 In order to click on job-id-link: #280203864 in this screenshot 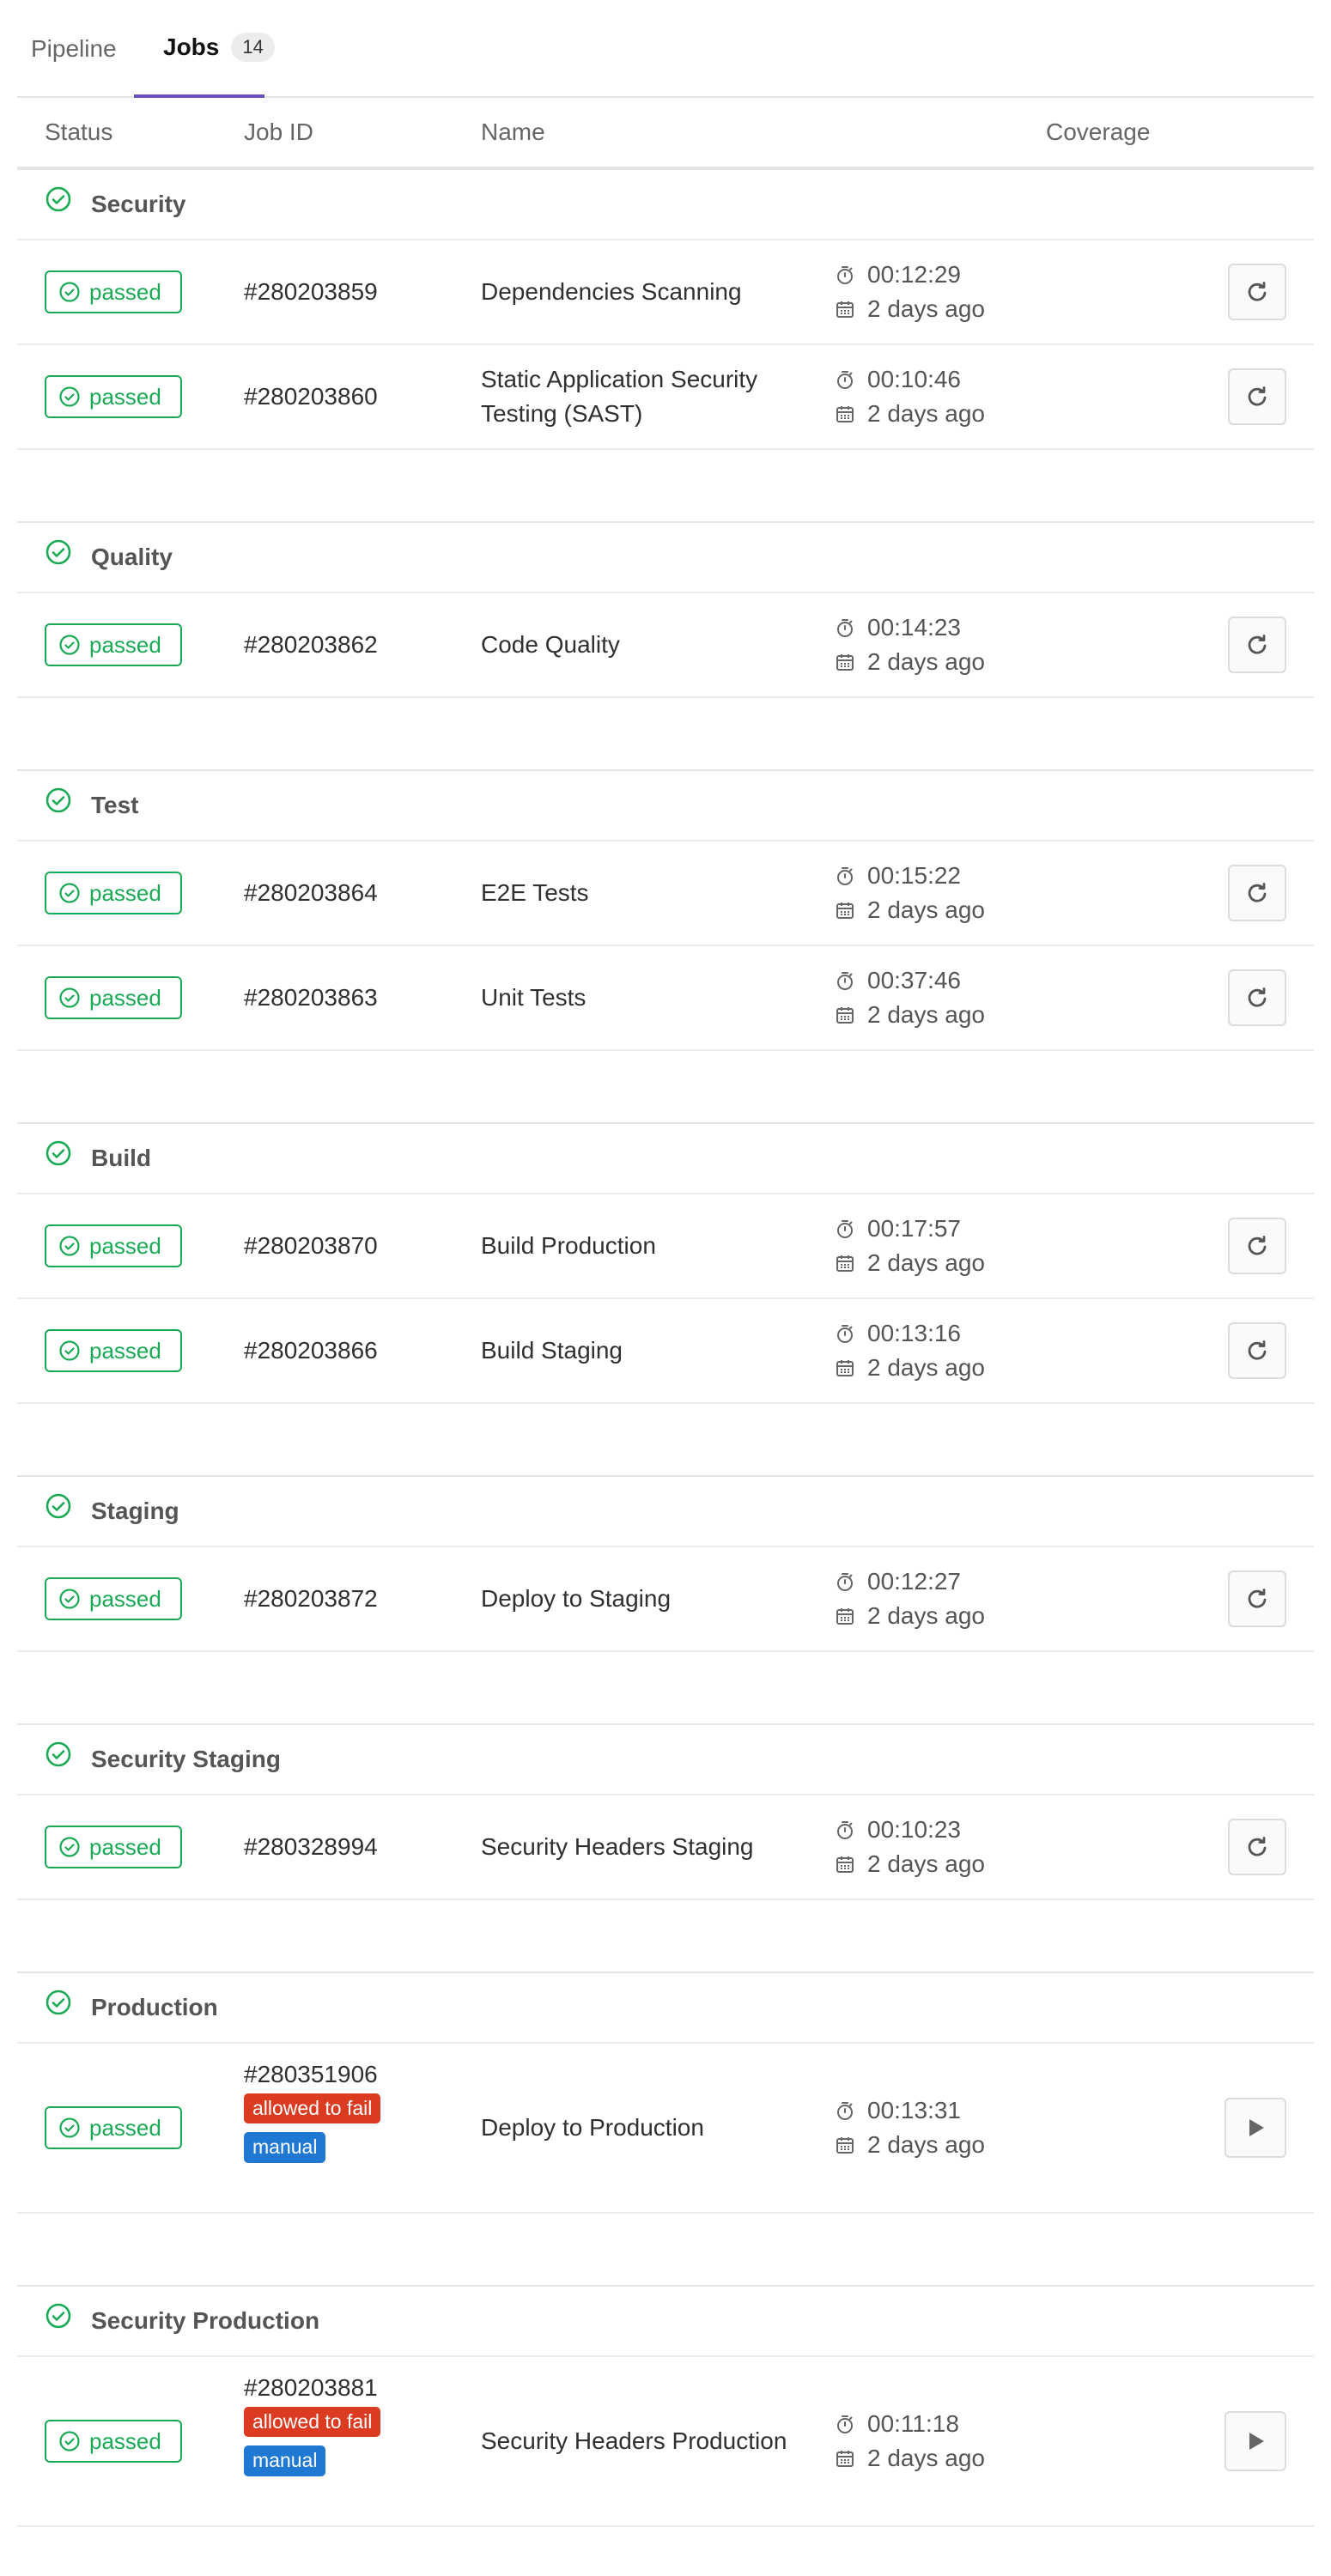, I will do `click(311, 893)`.